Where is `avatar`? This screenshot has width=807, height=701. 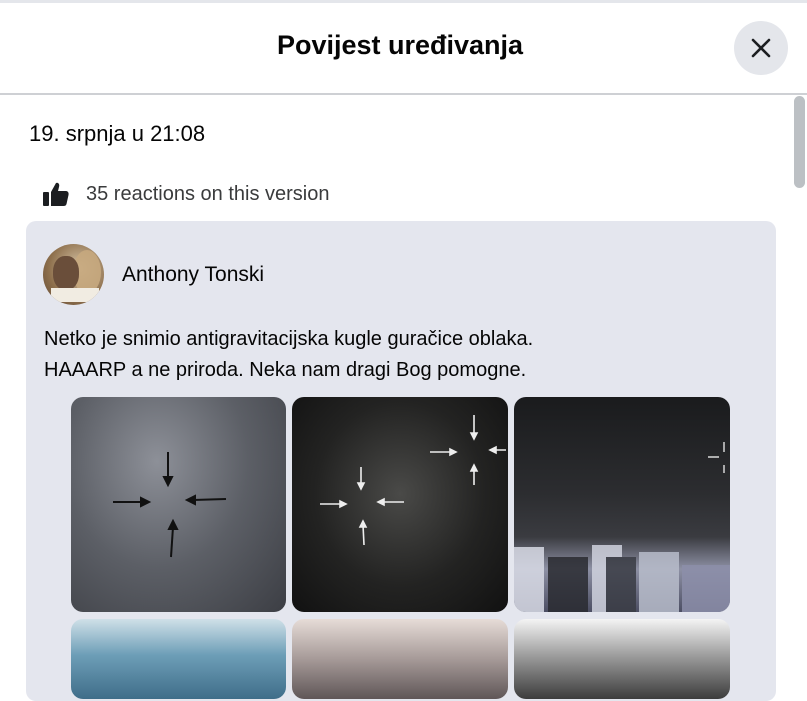 avatar is located at coordinates (73, 274).